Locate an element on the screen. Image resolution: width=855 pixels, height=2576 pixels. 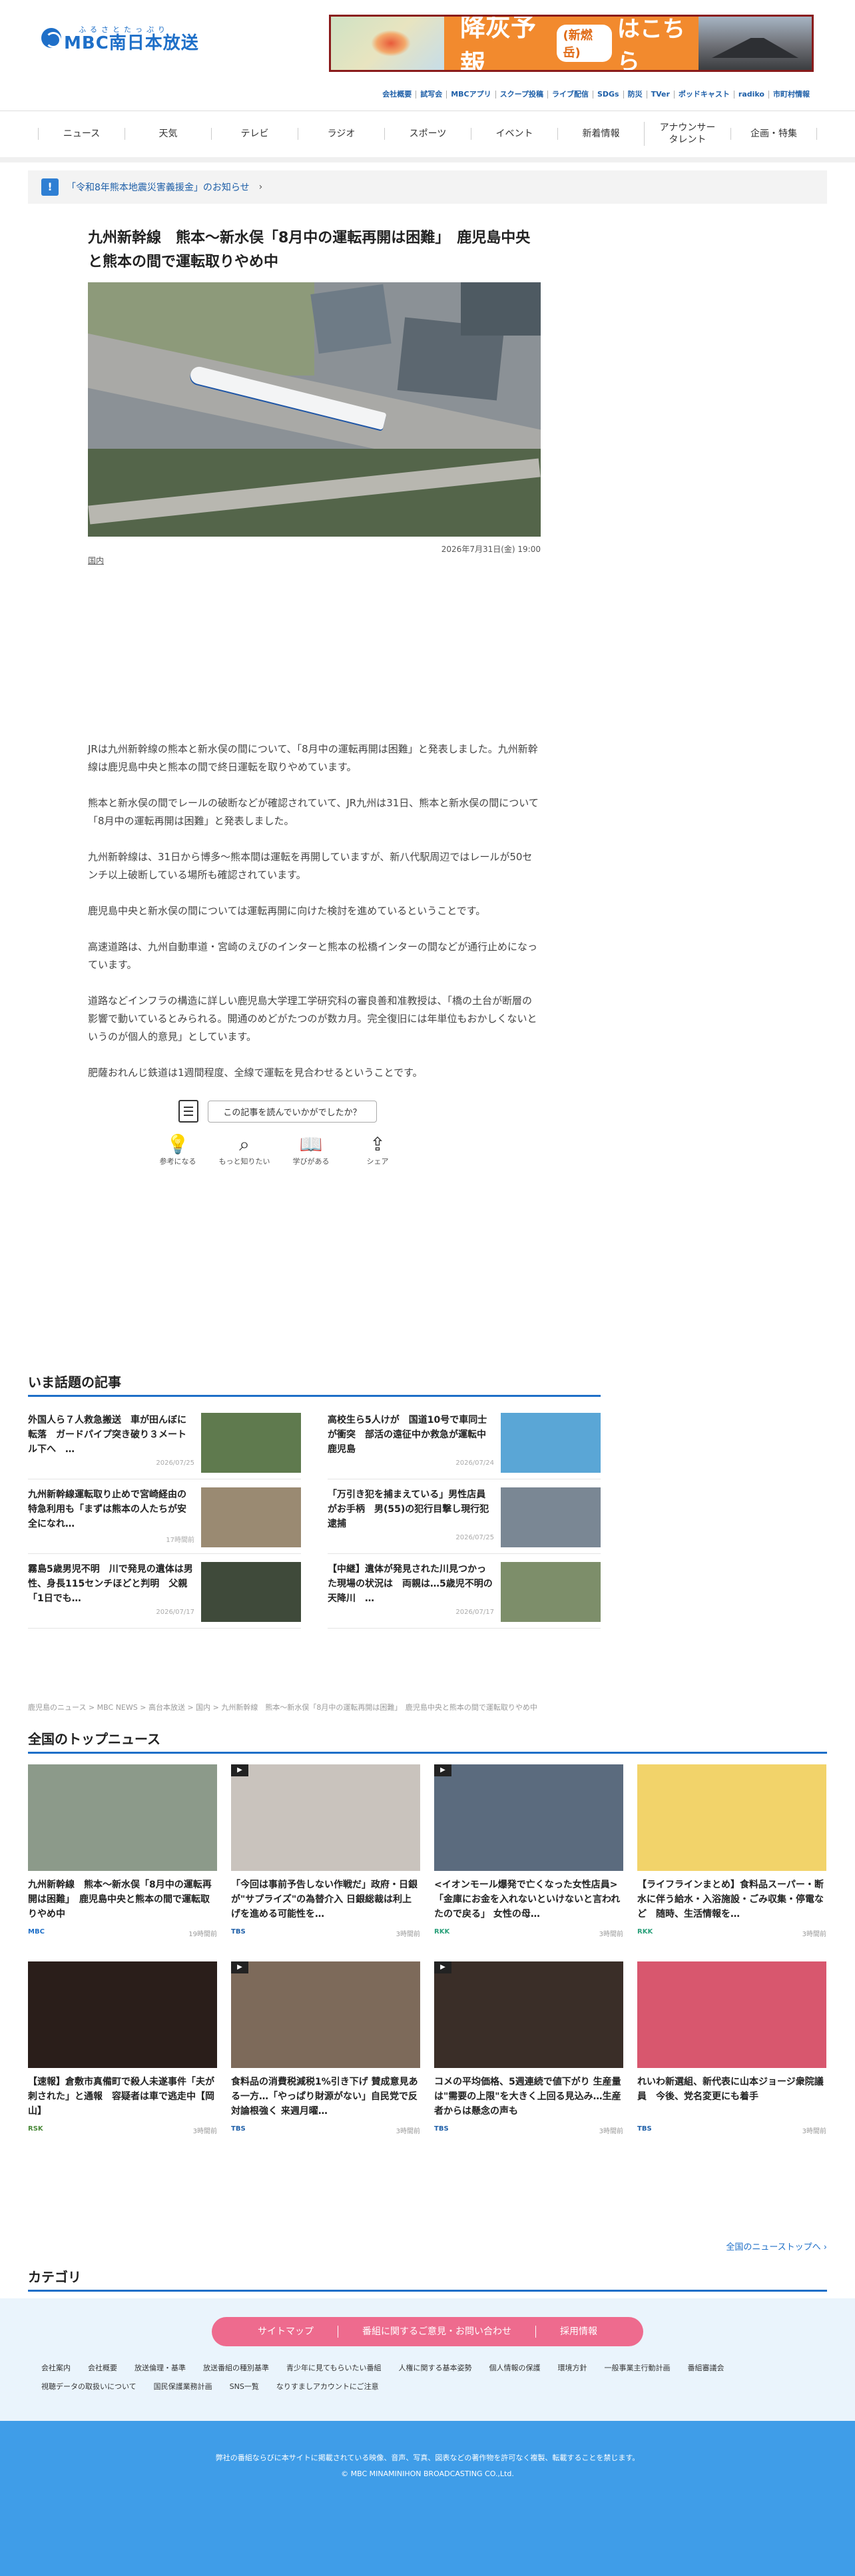
trending-item-date: 2026/07/24 is located at coordinates (474, 1463).